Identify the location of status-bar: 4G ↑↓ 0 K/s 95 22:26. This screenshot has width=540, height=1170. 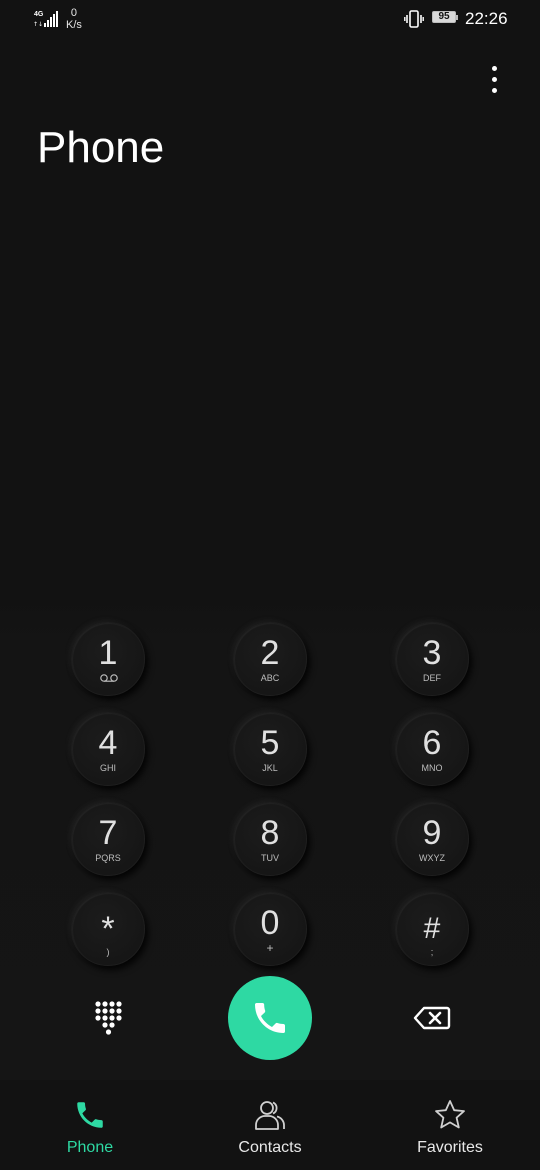
(270, 20).